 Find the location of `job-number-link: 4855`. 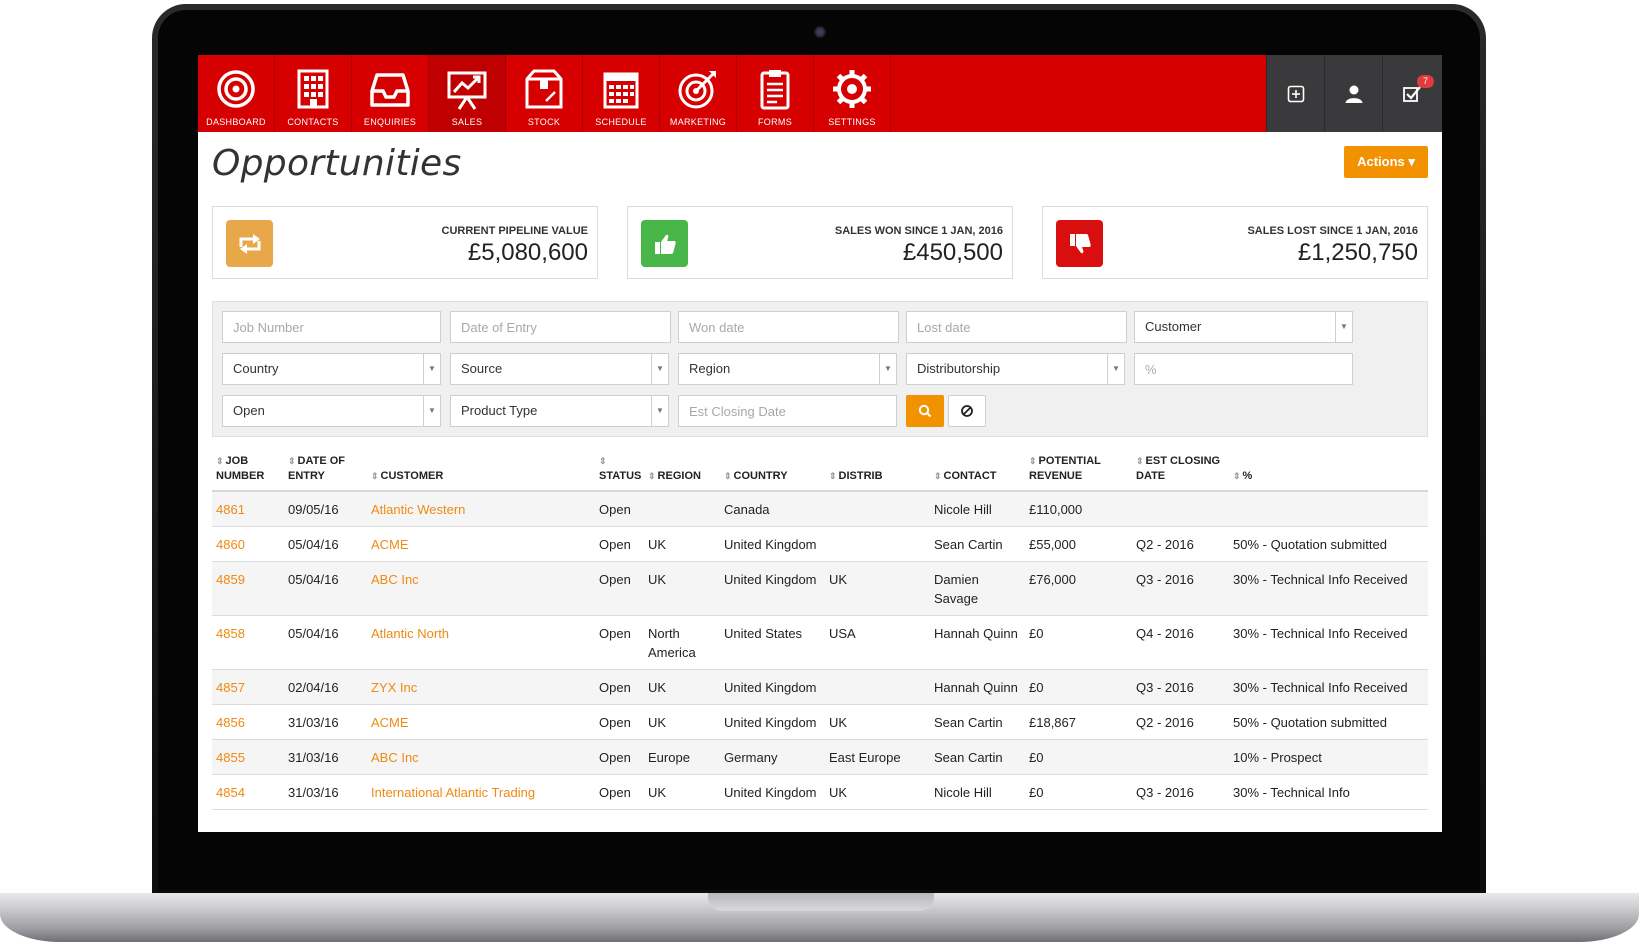

job-number-link: 4855 is located at coordinates (230, 757).